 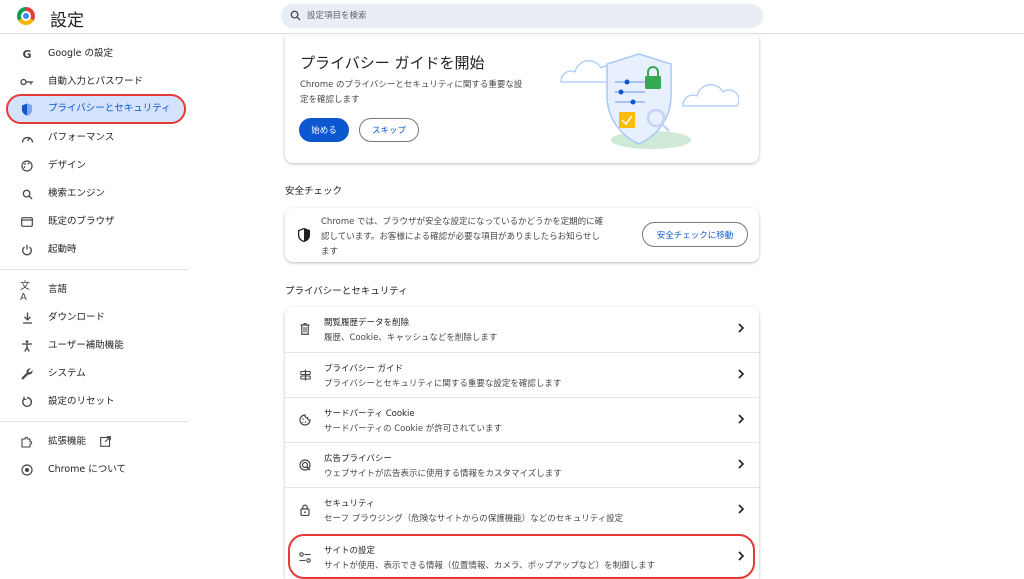 What do you see at coordinates (96, 250) in the screenshot?
I see `sidebar-item-startup: 起動時` at bounding box center [96, 250].